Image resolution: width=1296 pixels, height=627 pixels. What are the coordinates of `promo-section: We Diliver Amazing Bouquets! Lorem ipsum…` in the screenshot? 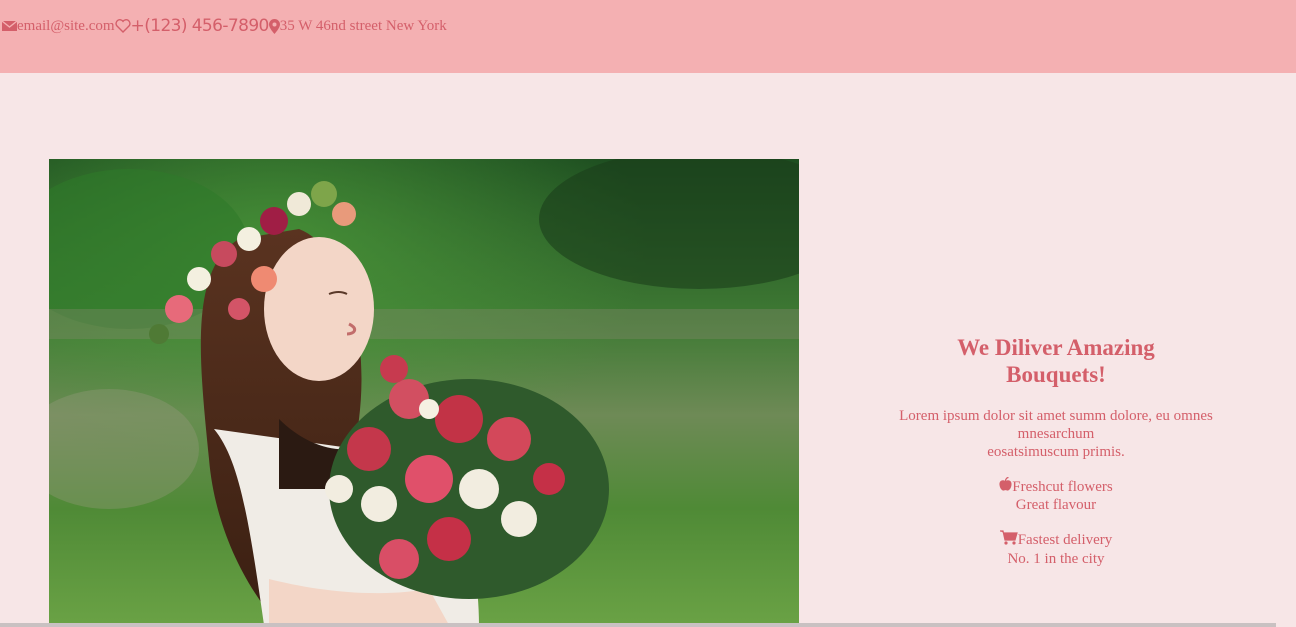 It's located at (1056, 451).